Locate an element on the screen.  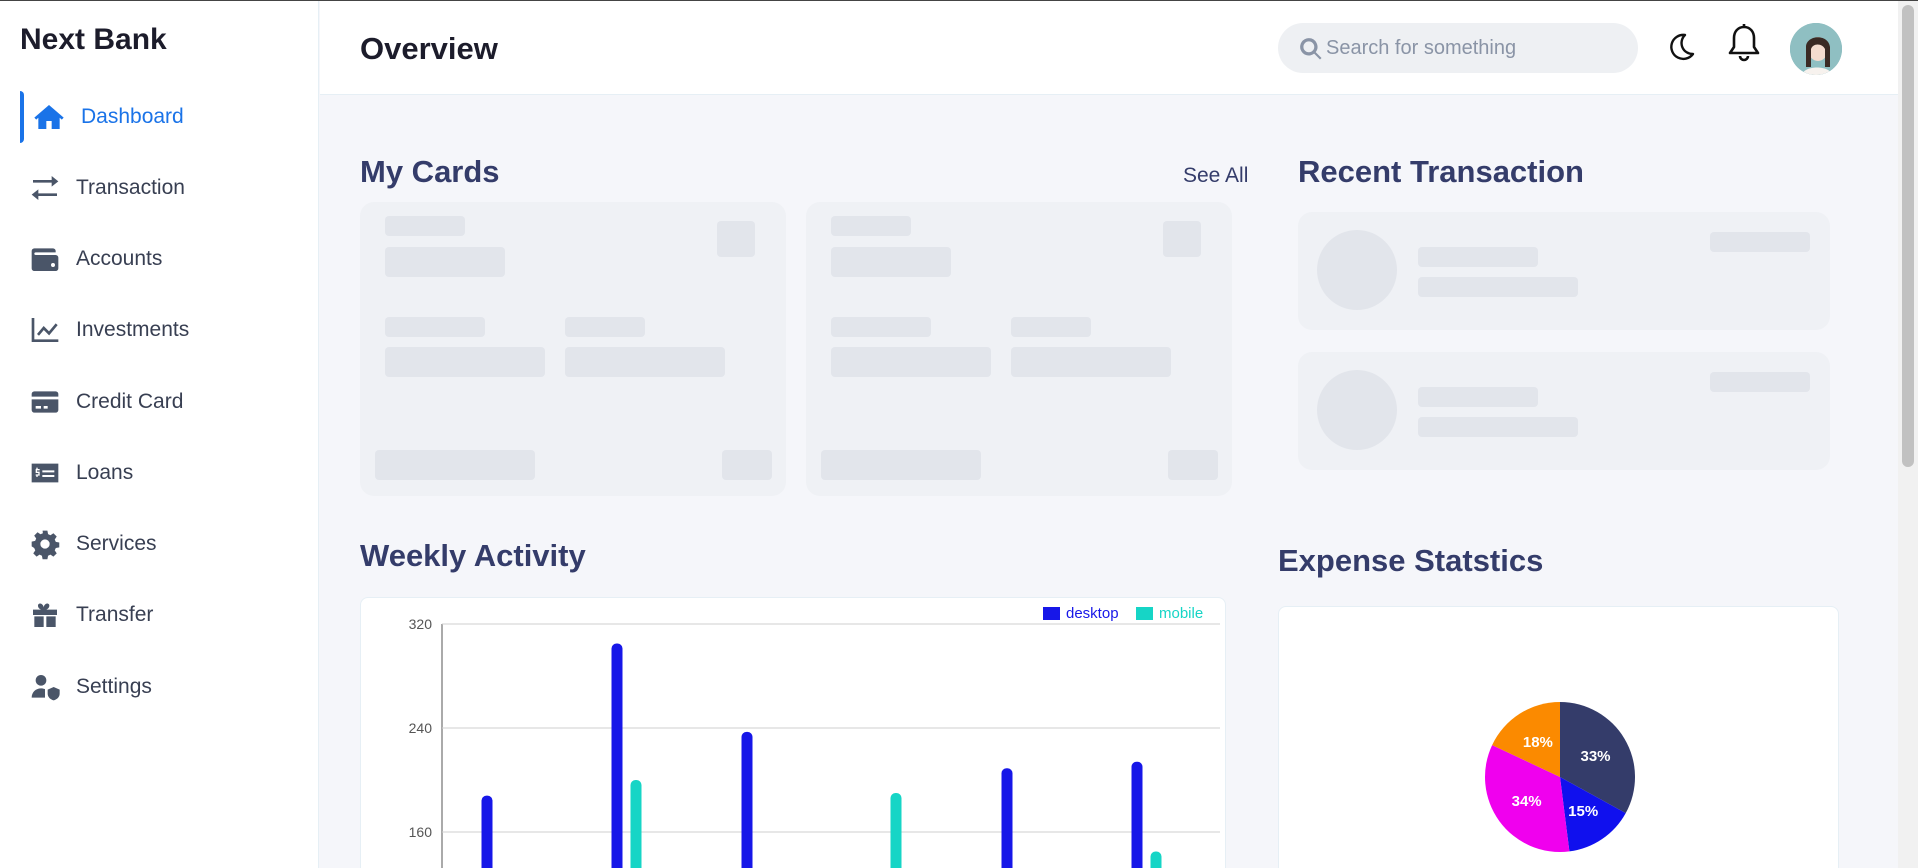
legend-label: desktop is located at coordinates (1092, 613).